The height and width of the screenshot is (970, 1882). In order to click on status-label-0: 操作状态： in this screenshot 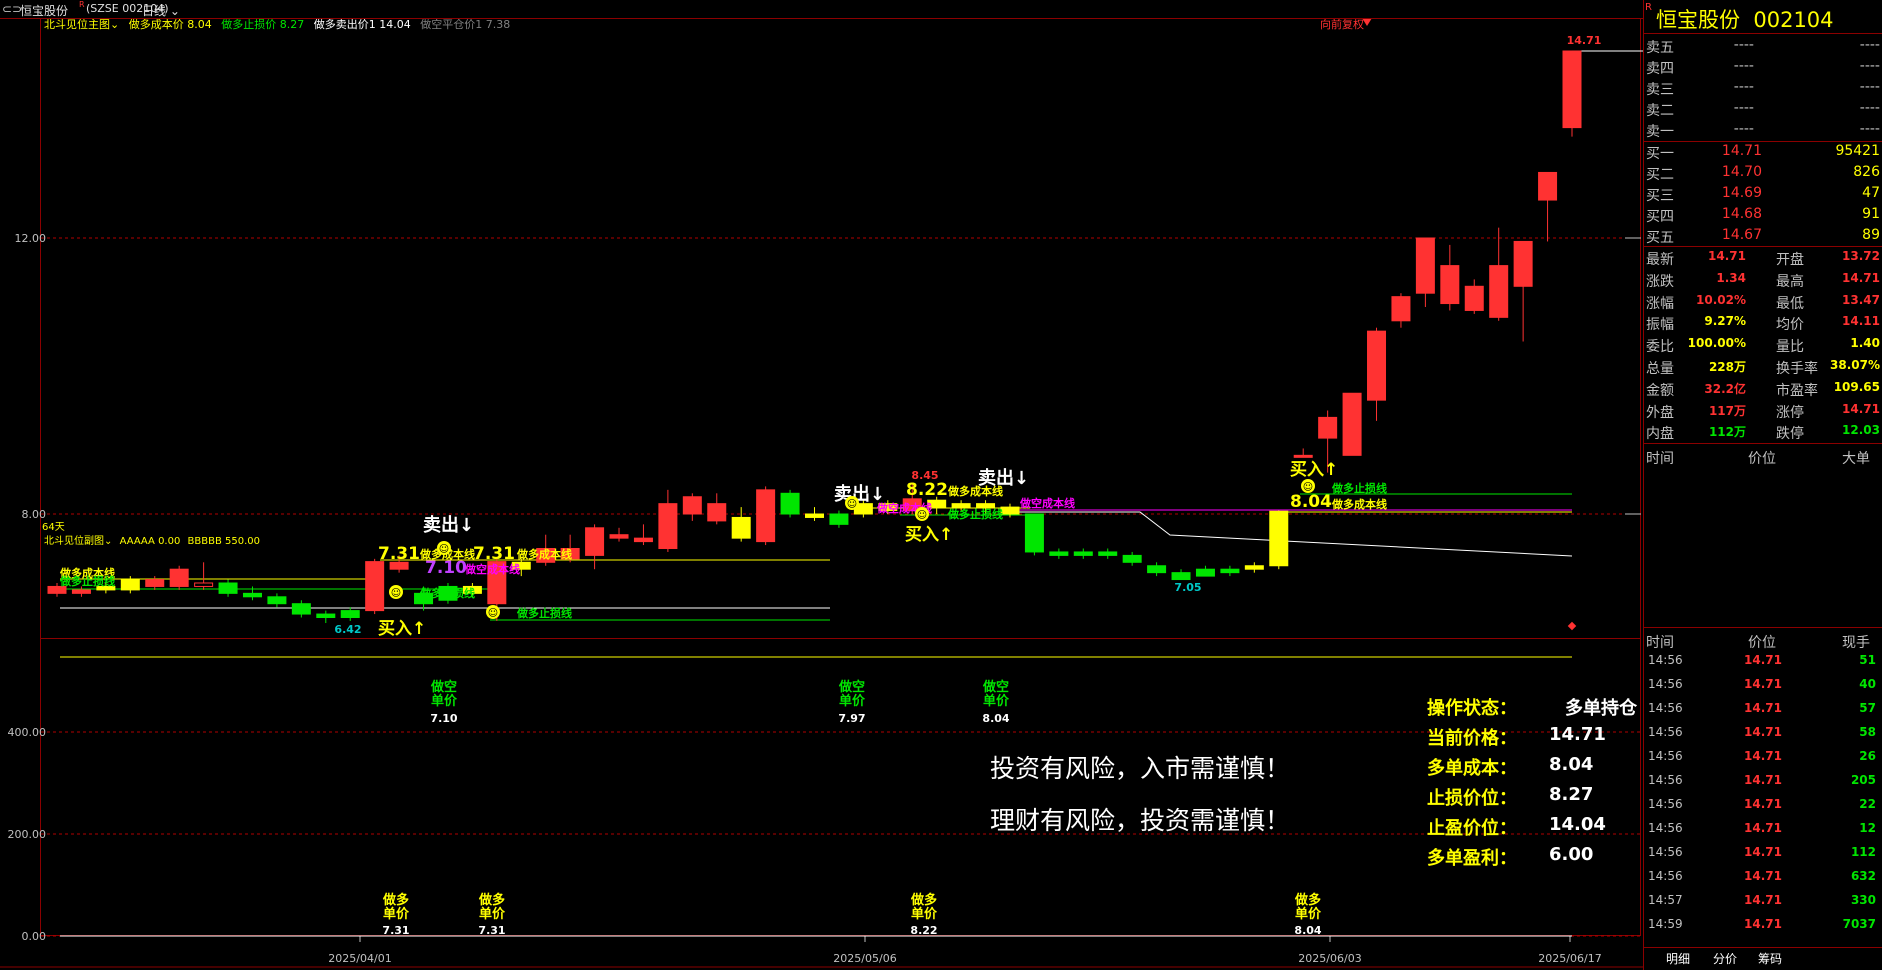, I will do `click(1472, 708)`.